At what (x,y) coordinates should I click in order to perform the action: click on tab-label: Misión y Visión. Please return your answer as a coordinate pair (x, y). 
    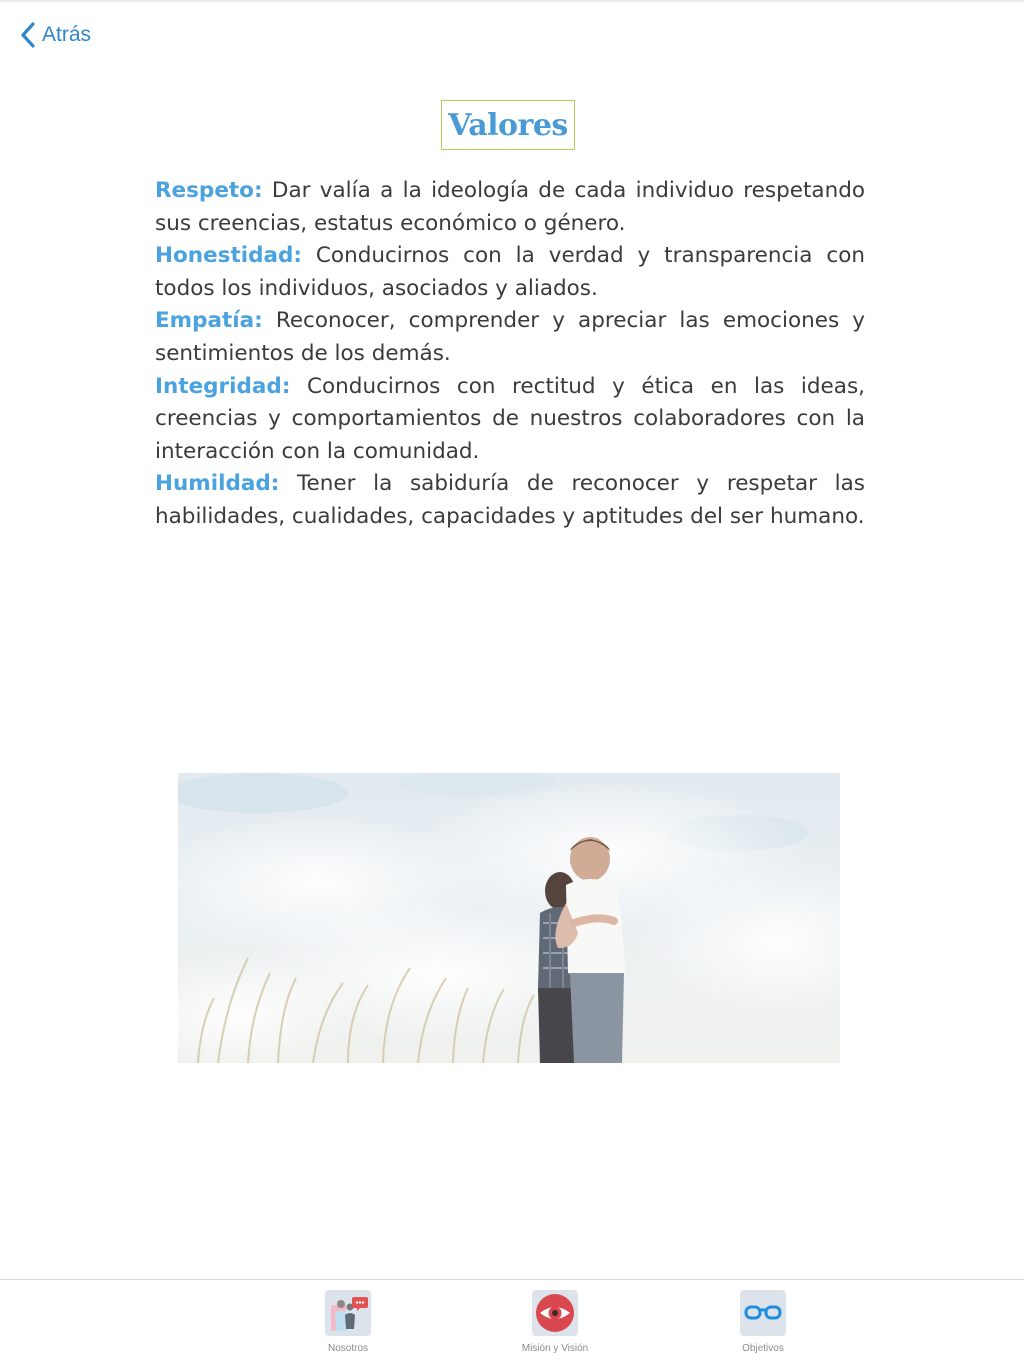
    Looking at the image, I should click on (555, 1348).